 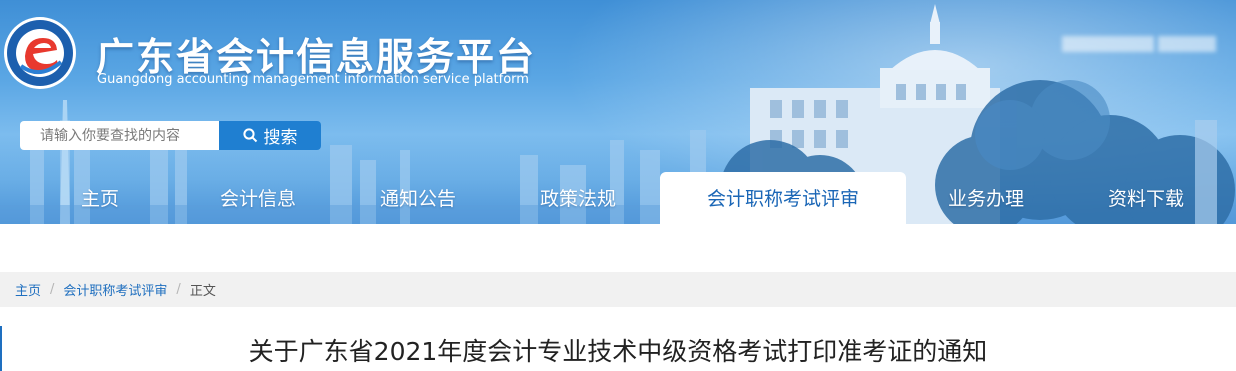 What do you see at coordinates (100, 198) in the screenshot?
I see `nav-item-home: 主页` at bounding box center [100, 198].